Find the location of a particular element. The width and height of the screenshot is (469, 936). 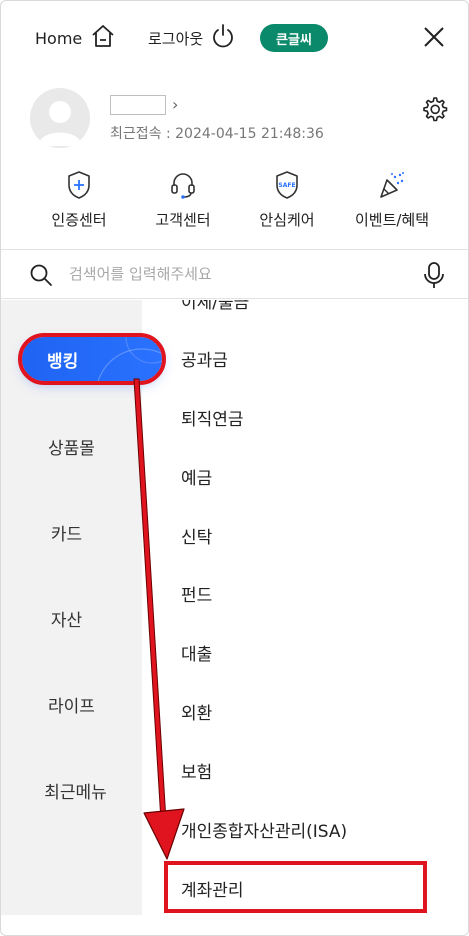

chevron-right-icon: › is located at coordinates (175, 104).